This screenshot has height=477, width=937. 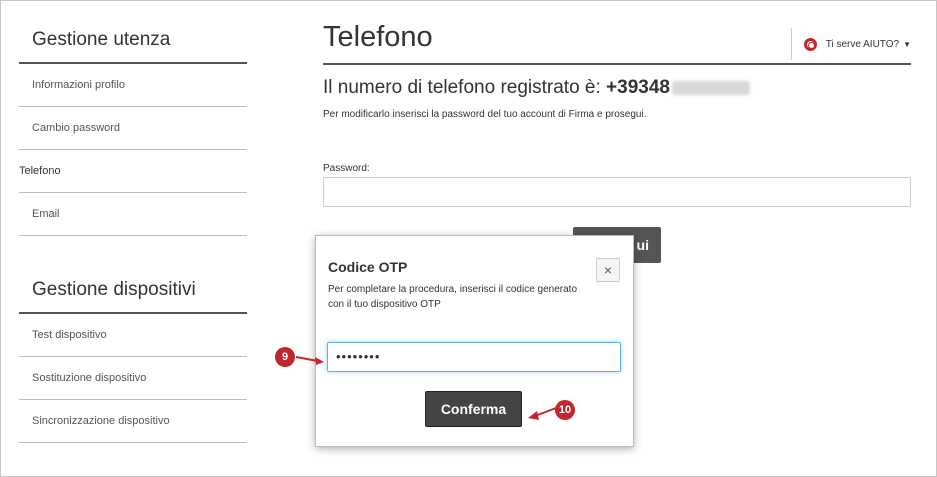 What do you see at coordinates (133, 42) in the screenshot?
I see `section-title-gestione-utenza: Gestione utenza` at bounding box center [133, 42].